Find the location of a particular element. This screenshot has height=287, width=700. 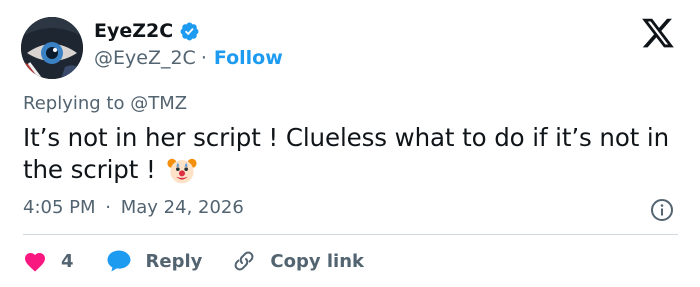

heart-icon is located at coordinates (35, 262).